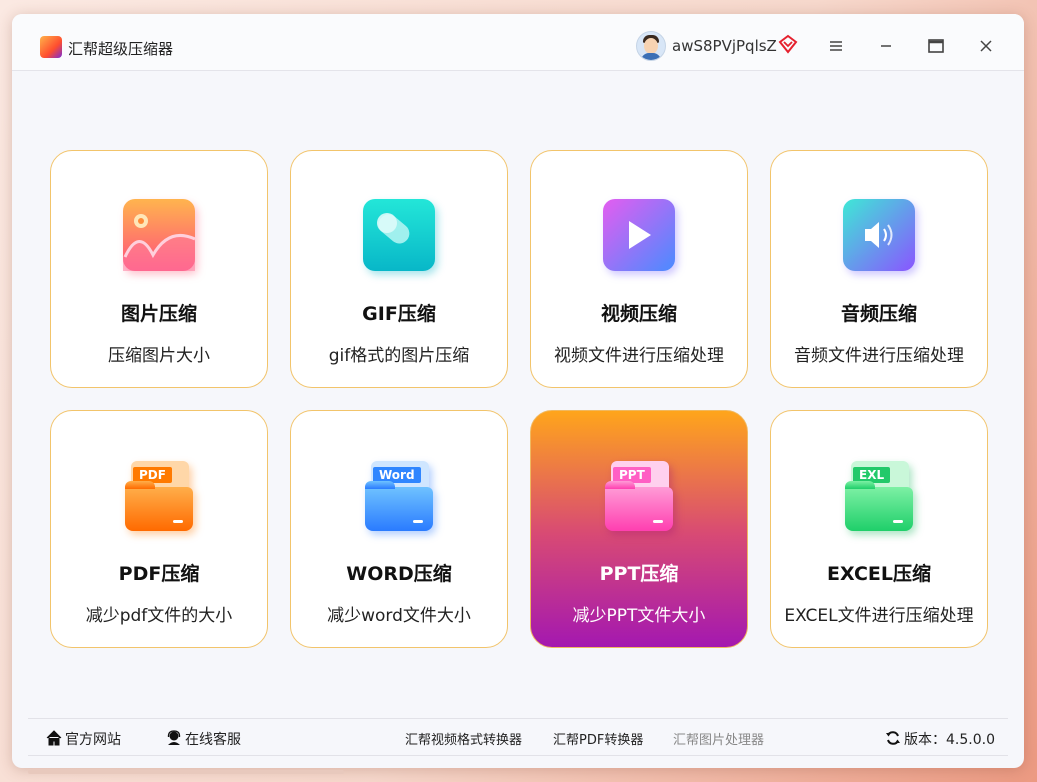 This screenshot has width=1037, height=782. What do you see at coordinates (598, 738) in the screenshot?
I see `pdf-converter-link: 汇帮PDF转换器` at bounding box center [598, 738].